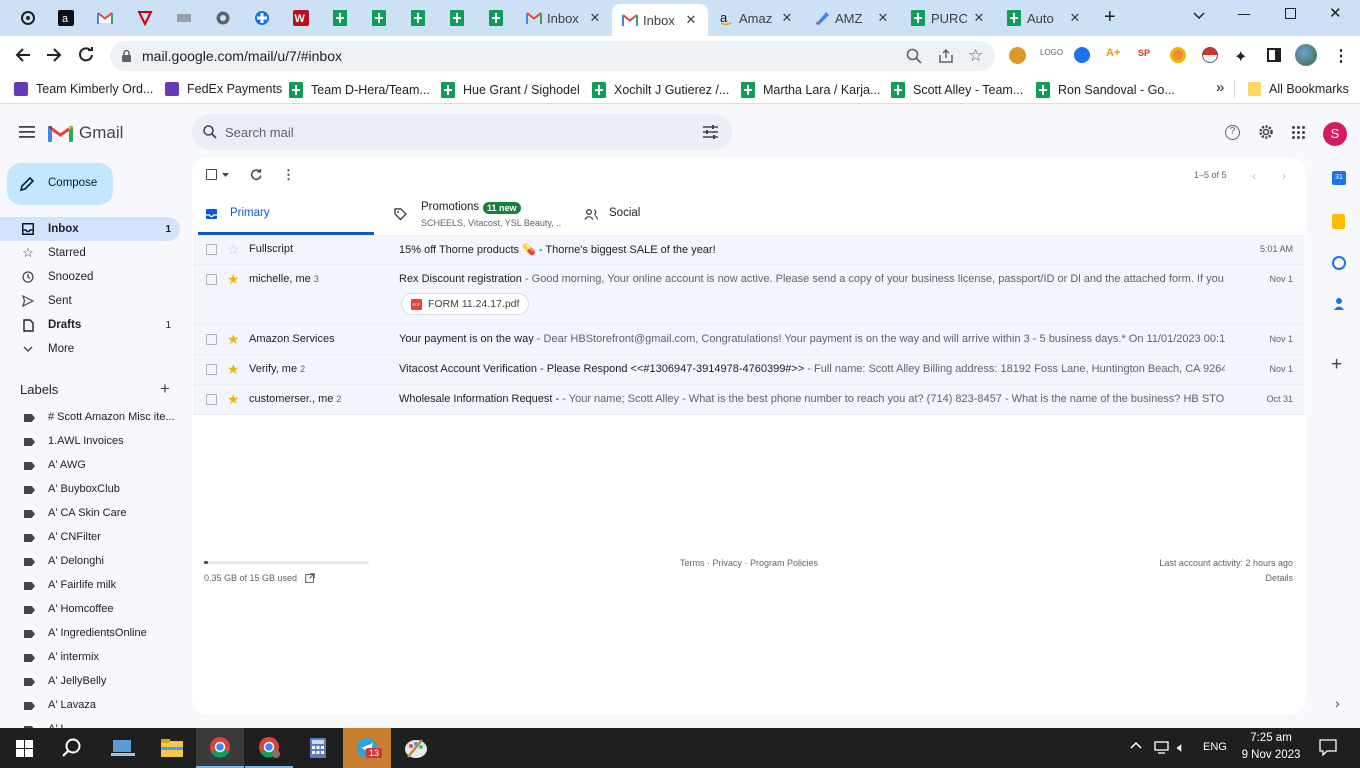 The width and height of the screenshot is (1360, 768). I want to click on tab-inbox-active: Inbox ✕, so click(660, 20).